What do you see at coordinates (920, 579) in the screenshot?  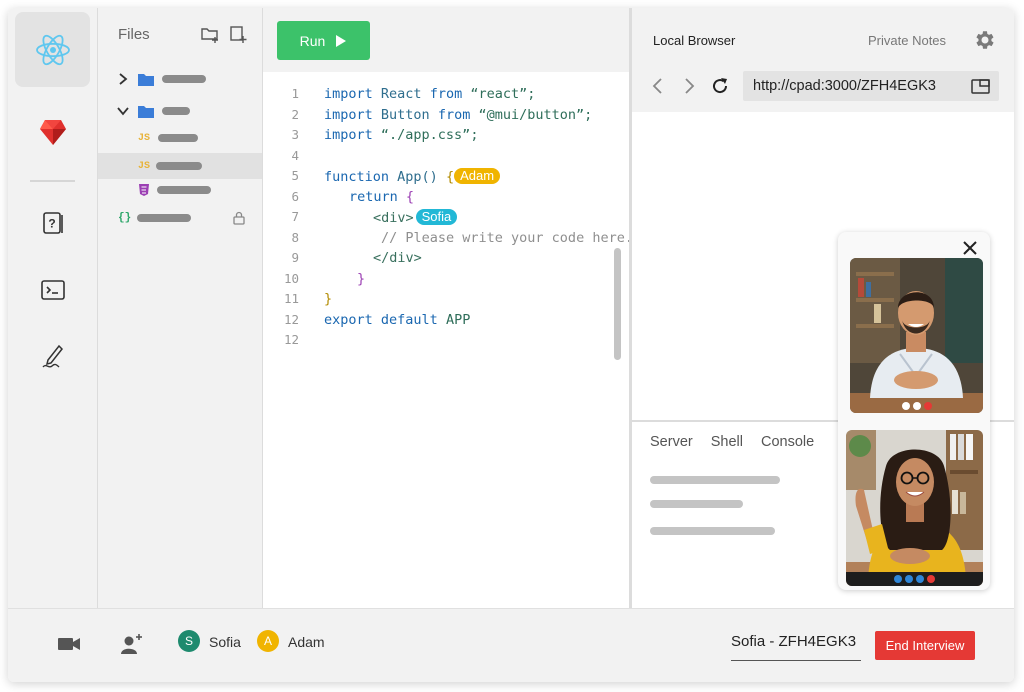 I see `chat-icon` at bounding box center [920, 579].